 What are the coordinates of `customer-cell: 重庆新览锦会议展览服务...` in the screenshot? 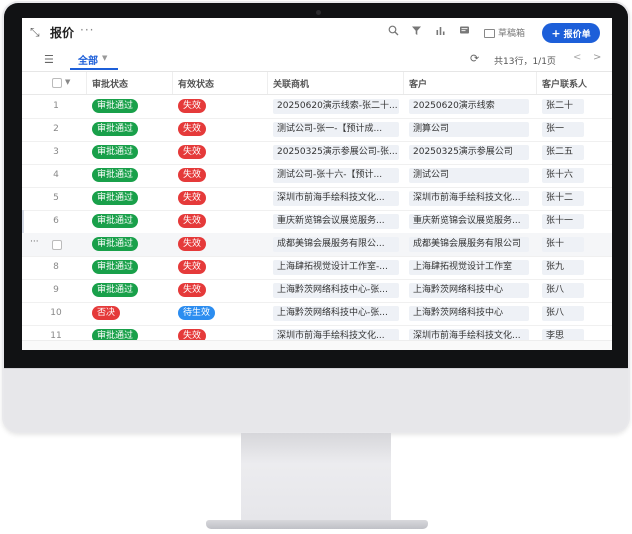 It's located at (469, 221).